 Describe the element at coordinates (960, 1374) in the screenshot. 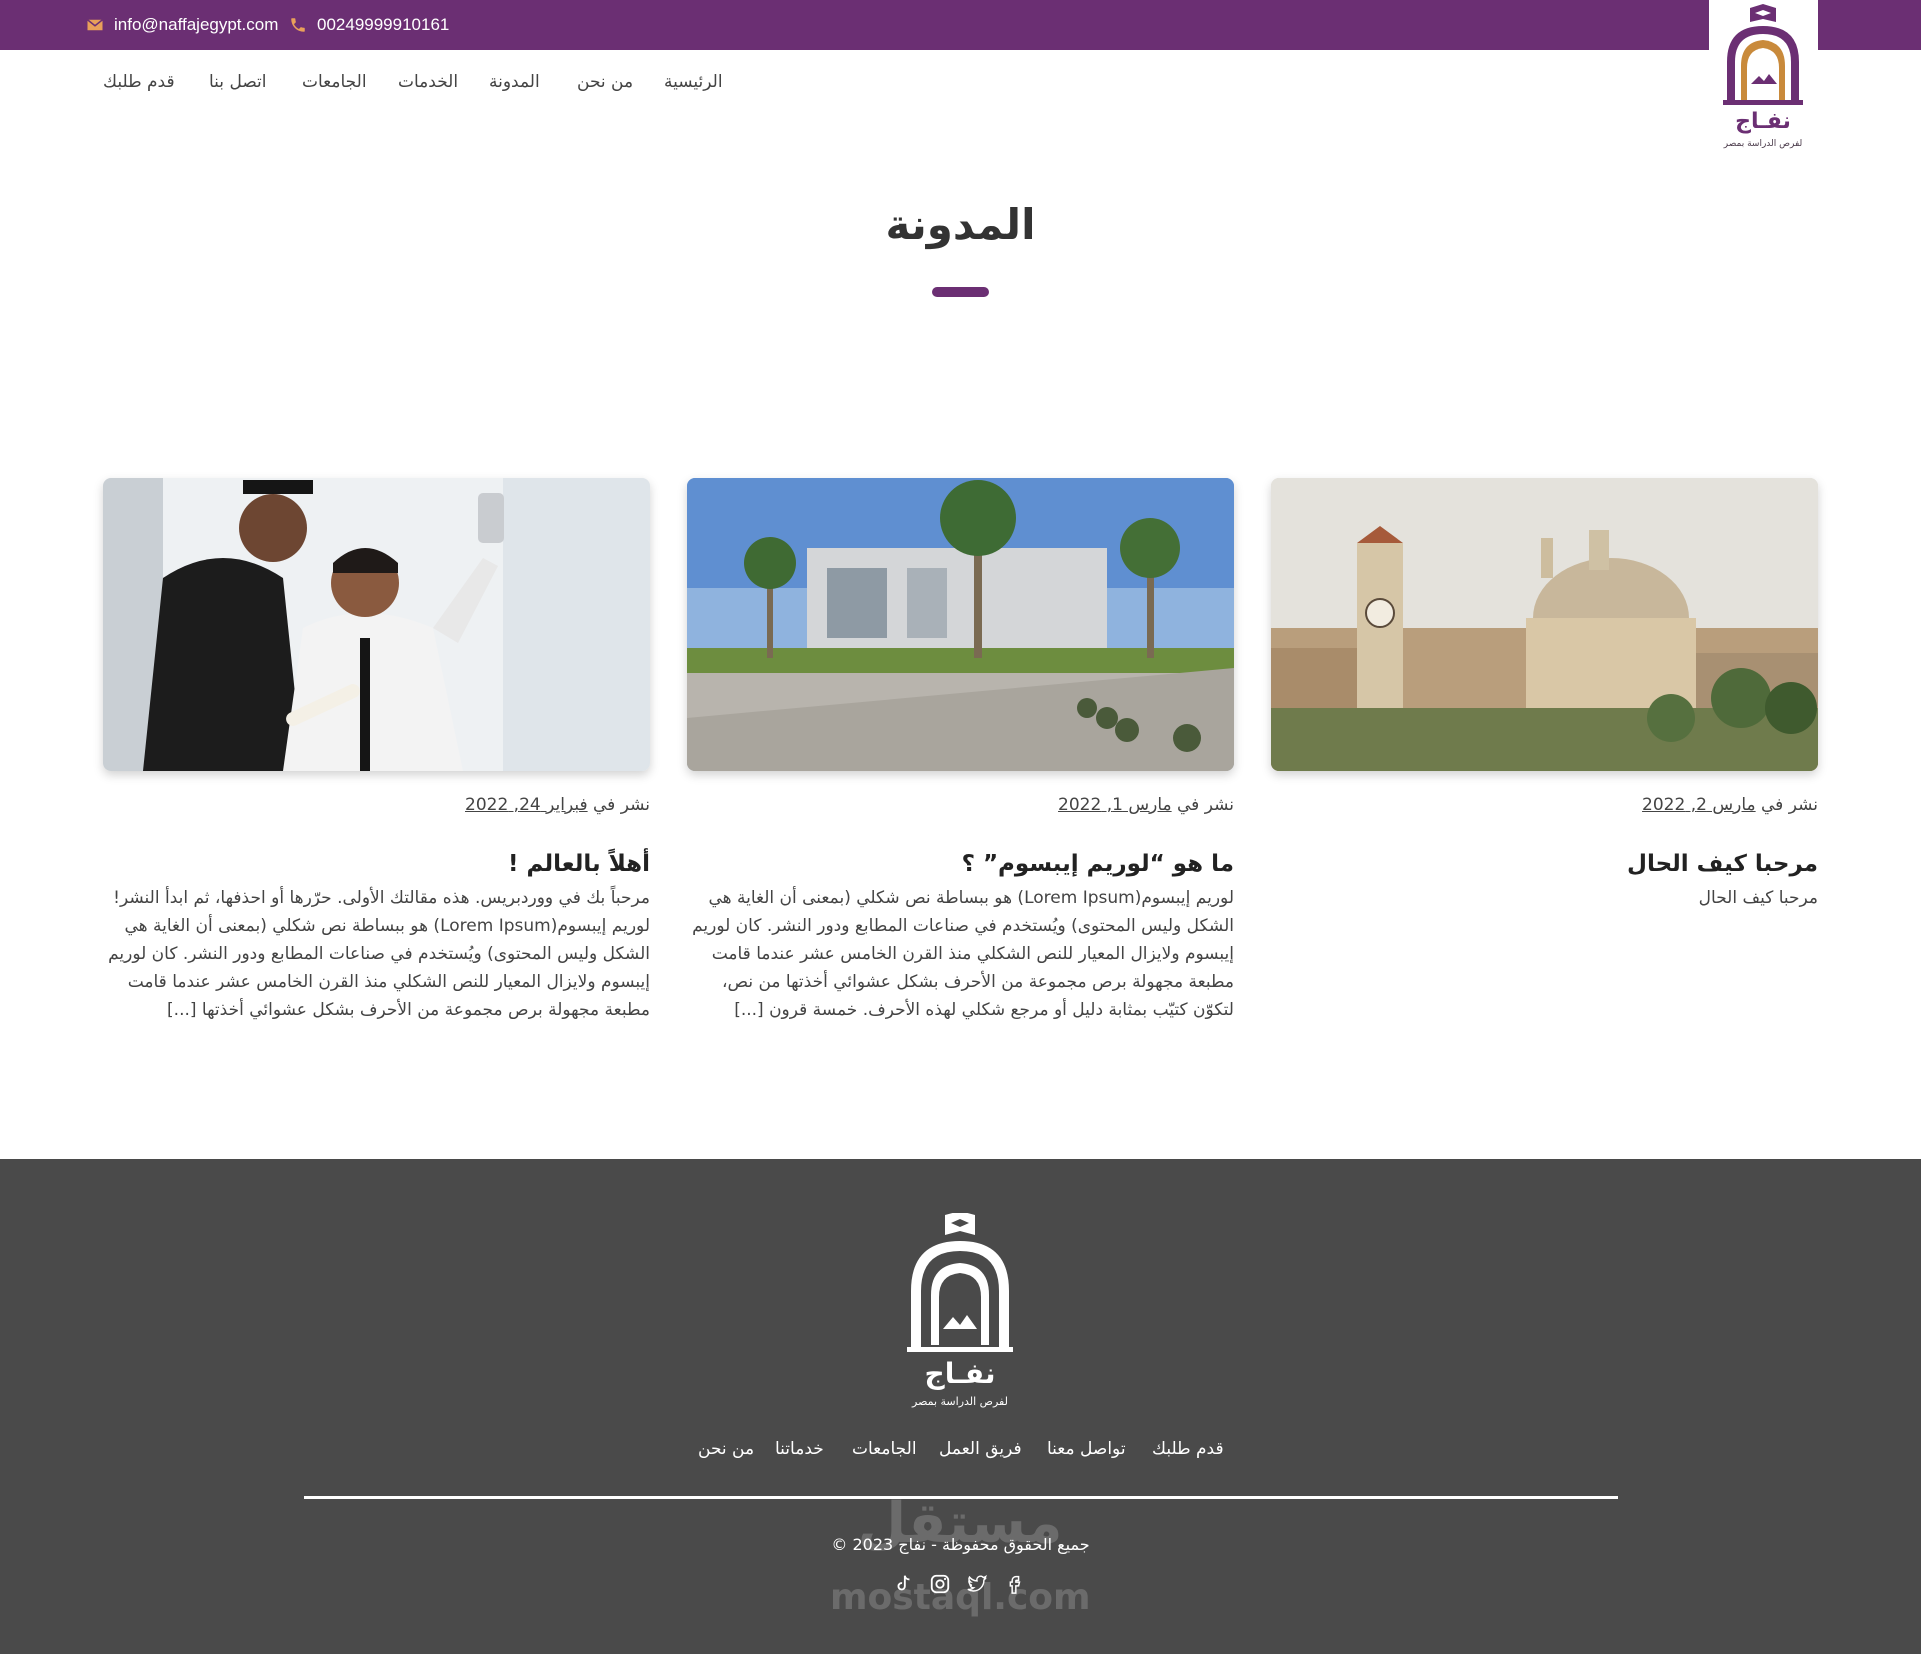

I see `footer-logo-name: نفـاج` at that location.